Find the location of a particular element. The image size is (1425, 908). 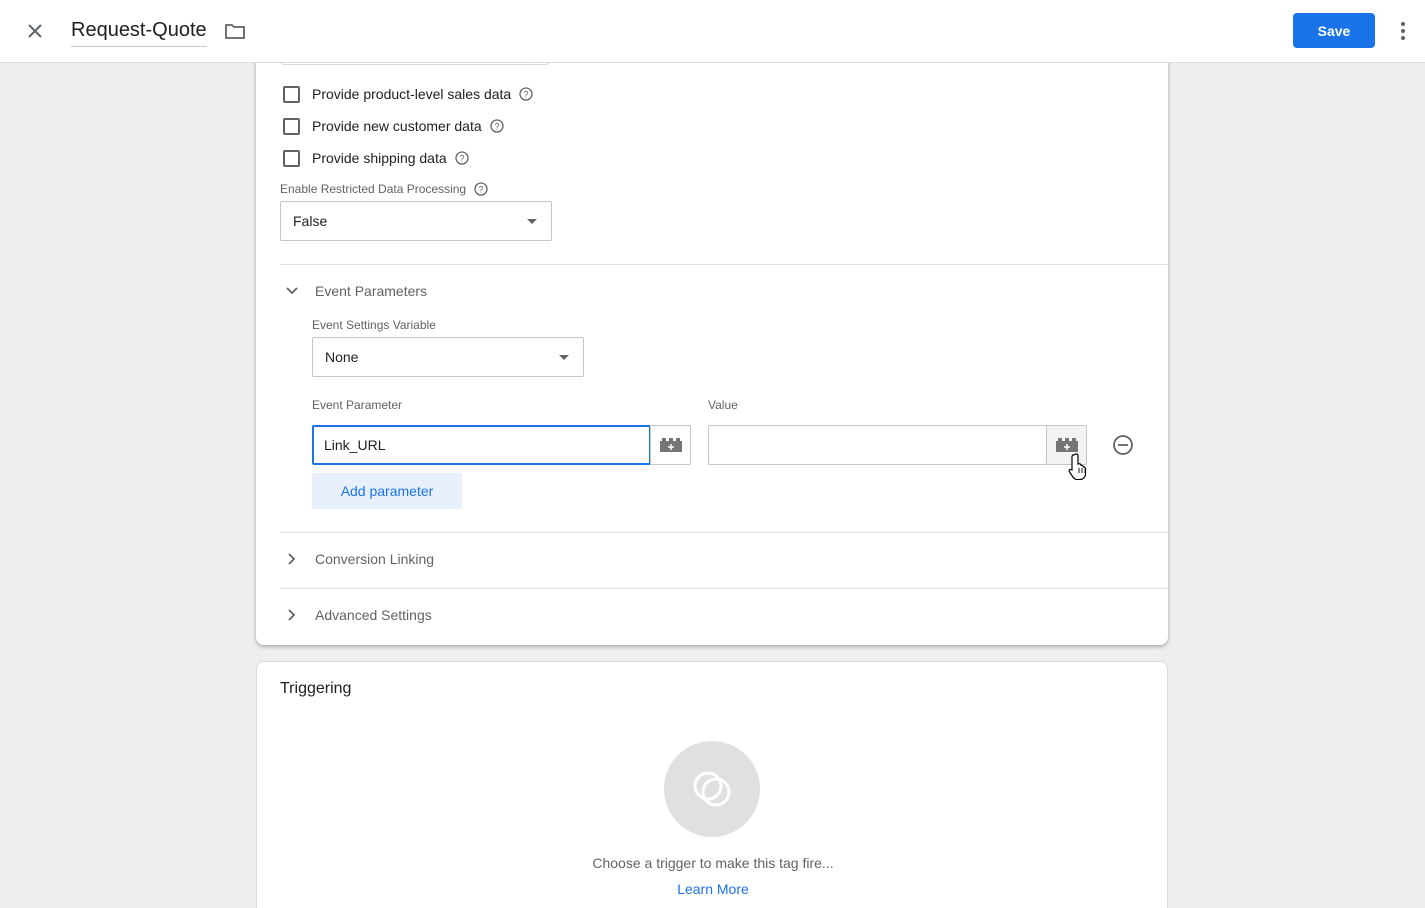

close-icon is located at coordinates (35, 31).